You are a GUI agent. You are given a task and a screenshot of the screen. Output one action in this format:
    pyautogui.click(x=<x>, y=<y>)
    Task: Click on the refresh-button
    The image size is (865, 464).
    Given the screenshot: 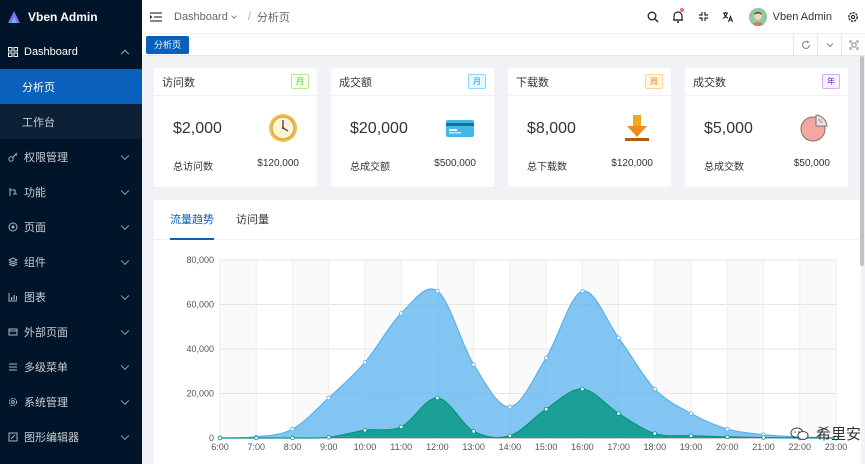 What is the action you would take?
    pyautogui.click(x=805, y=44)
    